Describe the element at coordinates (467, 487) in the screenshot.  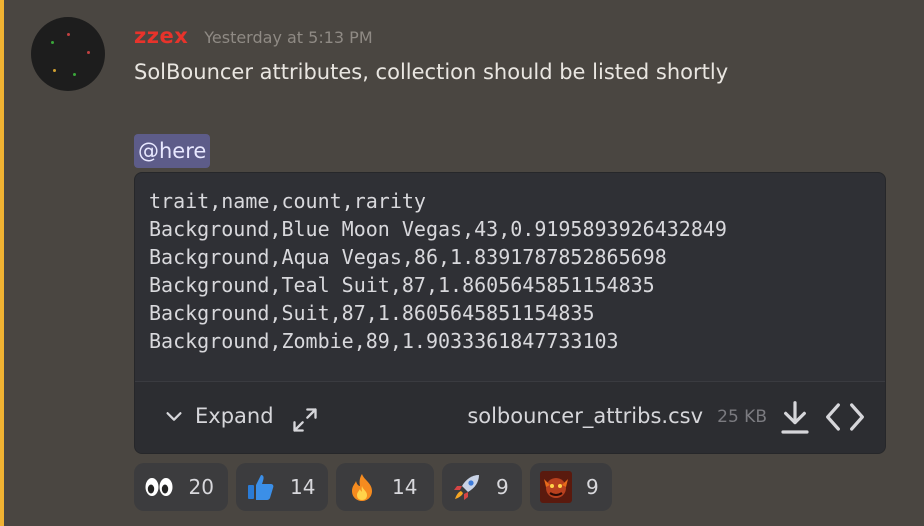
I see `rocket-emoji-icon` at that location.